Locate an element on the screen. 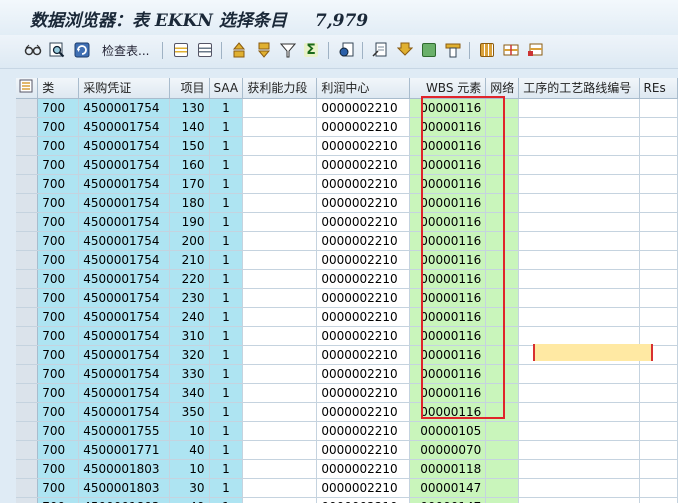 Image resolution: width=678 pixels, height=503 pixels. column-header-item: 项目 is located at coordinates (189, 88).